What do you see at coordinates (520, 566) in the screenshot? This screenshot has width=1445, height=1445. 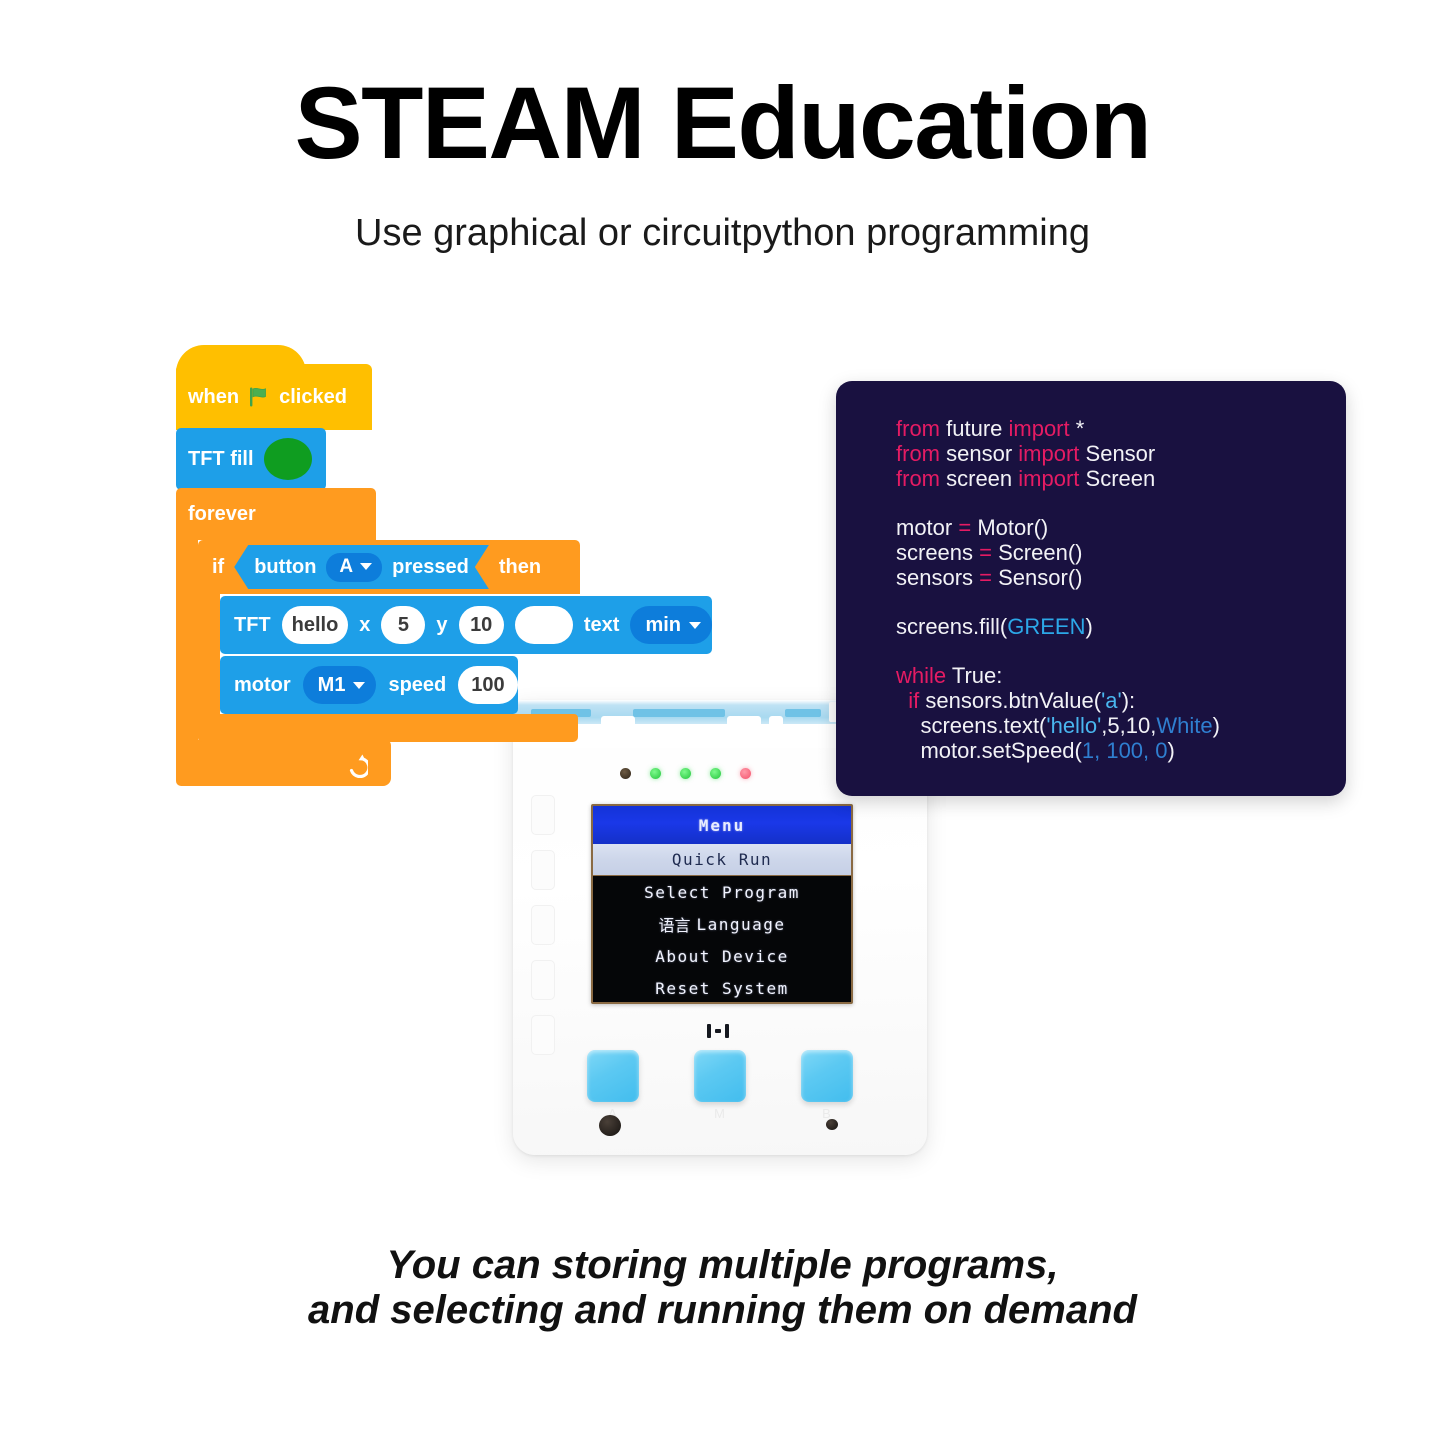 I see `block-then-label: then` at bounding box center [520, 566].